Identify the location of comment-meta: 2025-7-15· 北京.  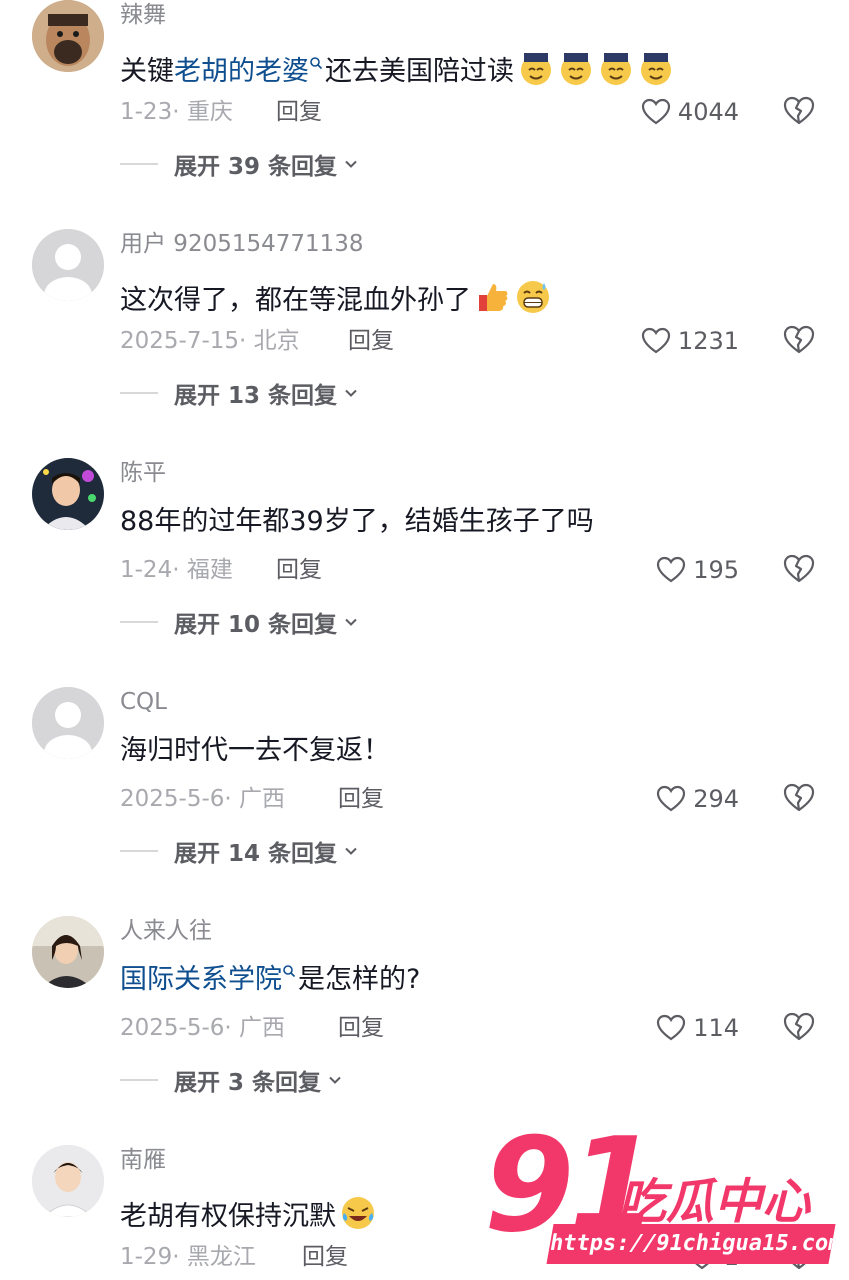
(210, 341).